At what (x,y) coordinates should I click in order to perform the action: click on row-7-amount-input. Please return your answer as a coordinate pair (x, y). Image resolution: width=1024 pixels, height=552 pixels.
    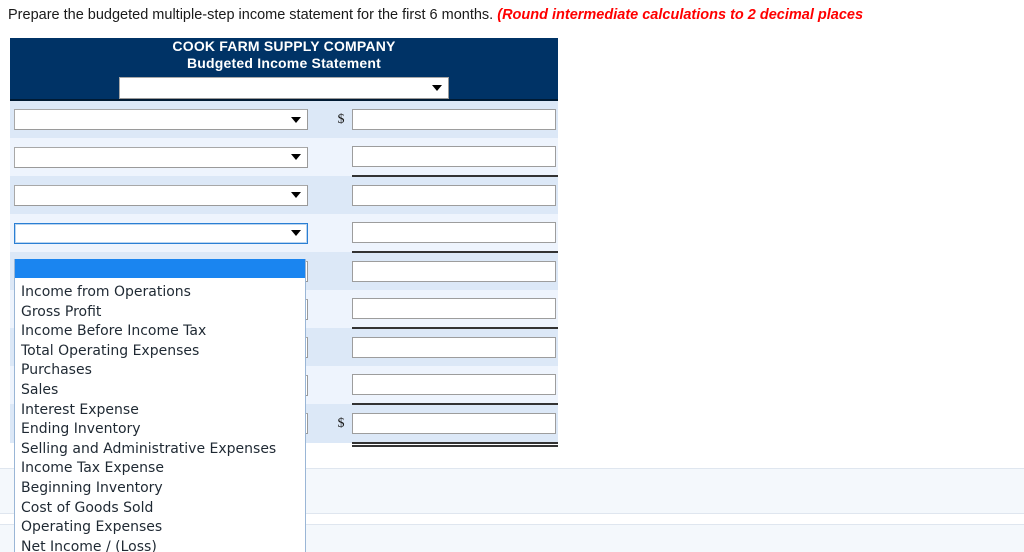
    Looking at the image, I should click on (454, 347).